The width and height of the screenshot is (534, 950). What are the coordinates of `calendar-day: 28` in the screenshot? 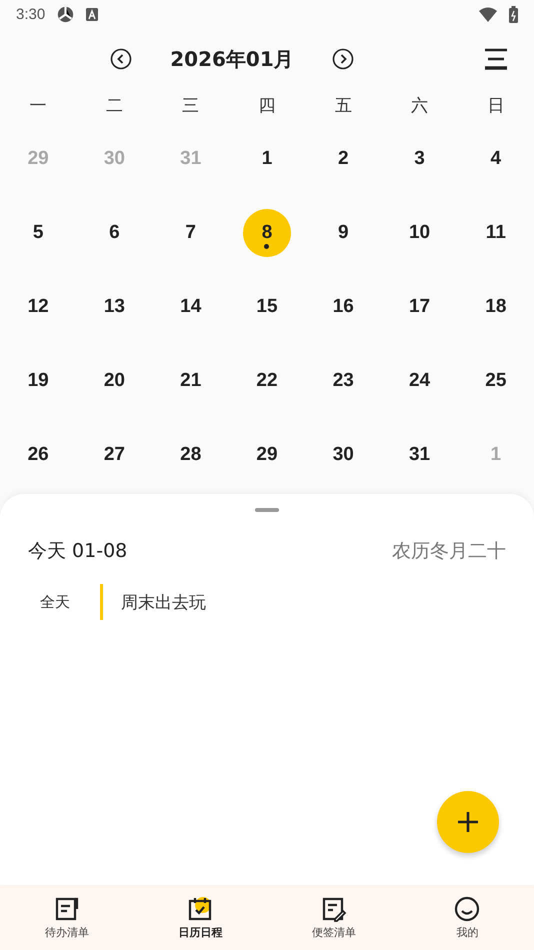 It's located at (190, 455).